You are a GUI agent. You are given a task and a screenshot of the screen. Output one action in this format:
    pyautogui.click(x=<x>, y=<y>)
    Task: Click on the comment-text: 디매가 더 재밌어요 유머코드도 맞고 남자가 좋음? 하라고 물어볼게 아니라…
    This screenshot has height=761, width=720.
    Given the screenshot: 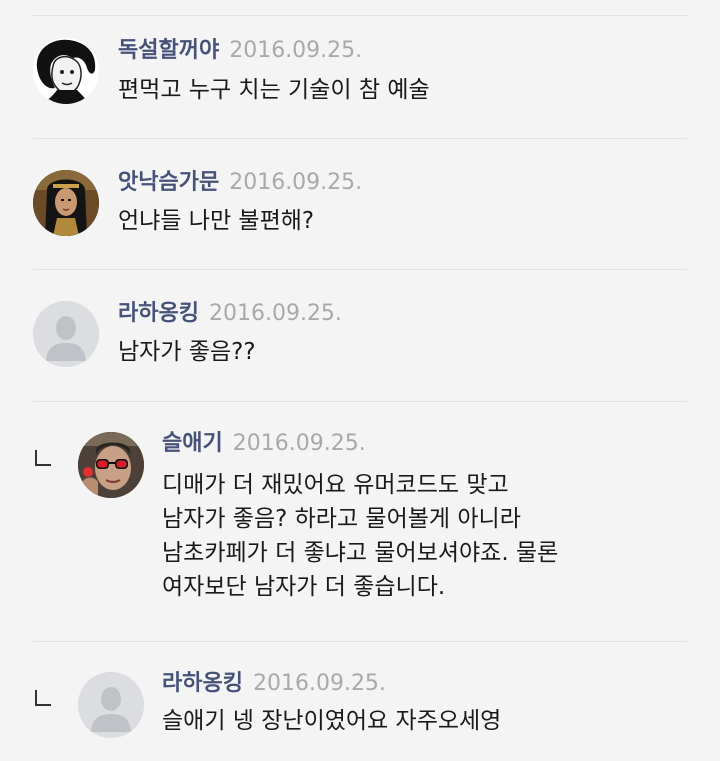 What is the action you would take?
    pyautogui.click(x=360, y=536)
    